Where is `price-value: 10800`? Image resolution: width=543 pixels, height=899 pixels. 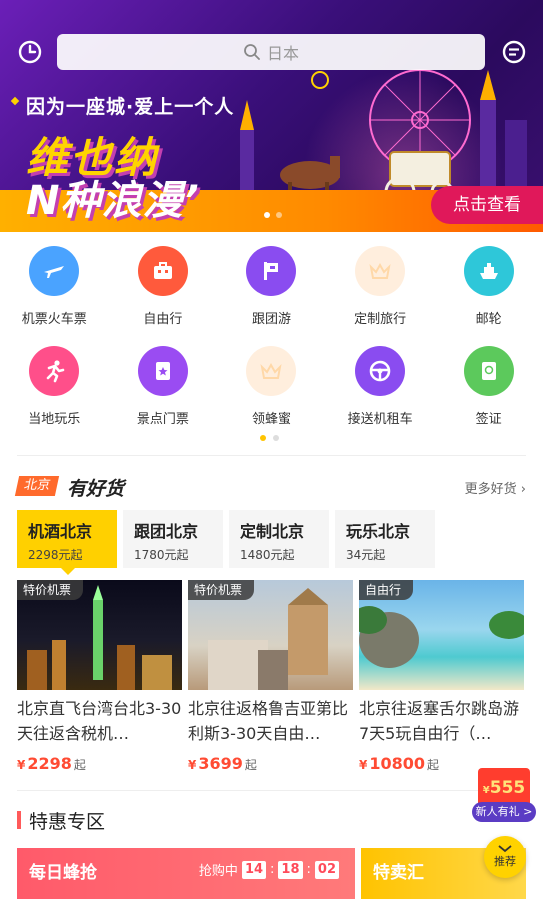 price-value: 10800 is located at coordinates (397, 763).